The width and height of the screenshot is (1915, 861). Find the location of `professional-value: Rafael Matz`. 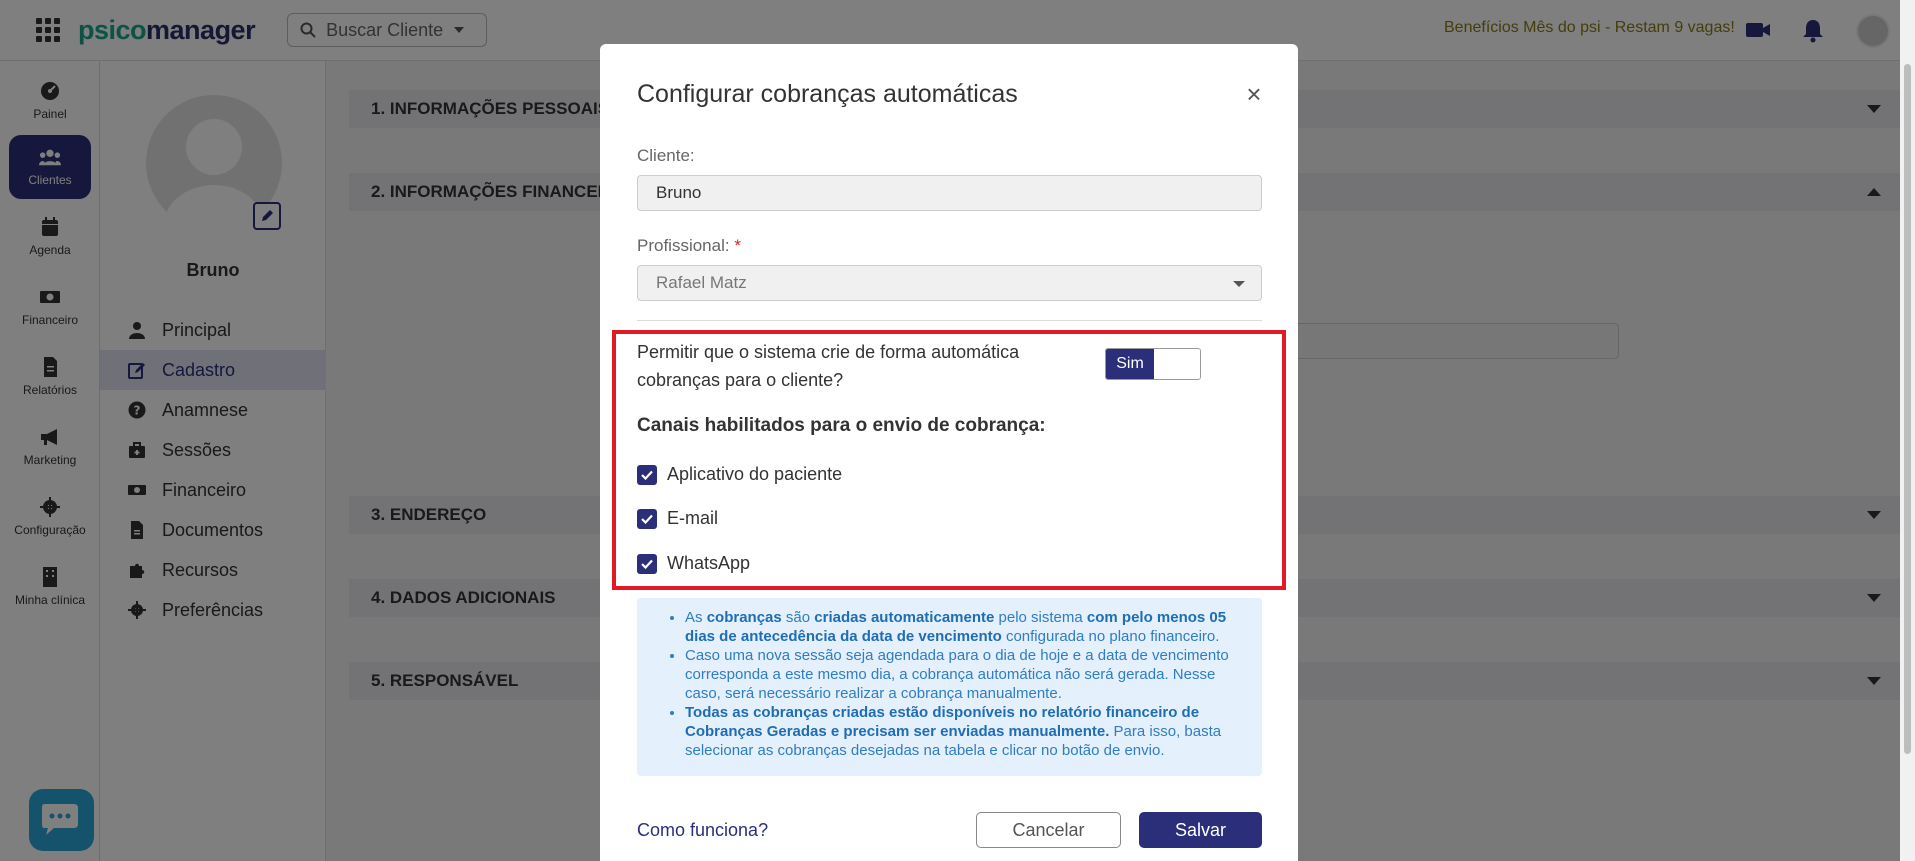

professional-value: Rafael Matz is located at coordinates (701, 282).